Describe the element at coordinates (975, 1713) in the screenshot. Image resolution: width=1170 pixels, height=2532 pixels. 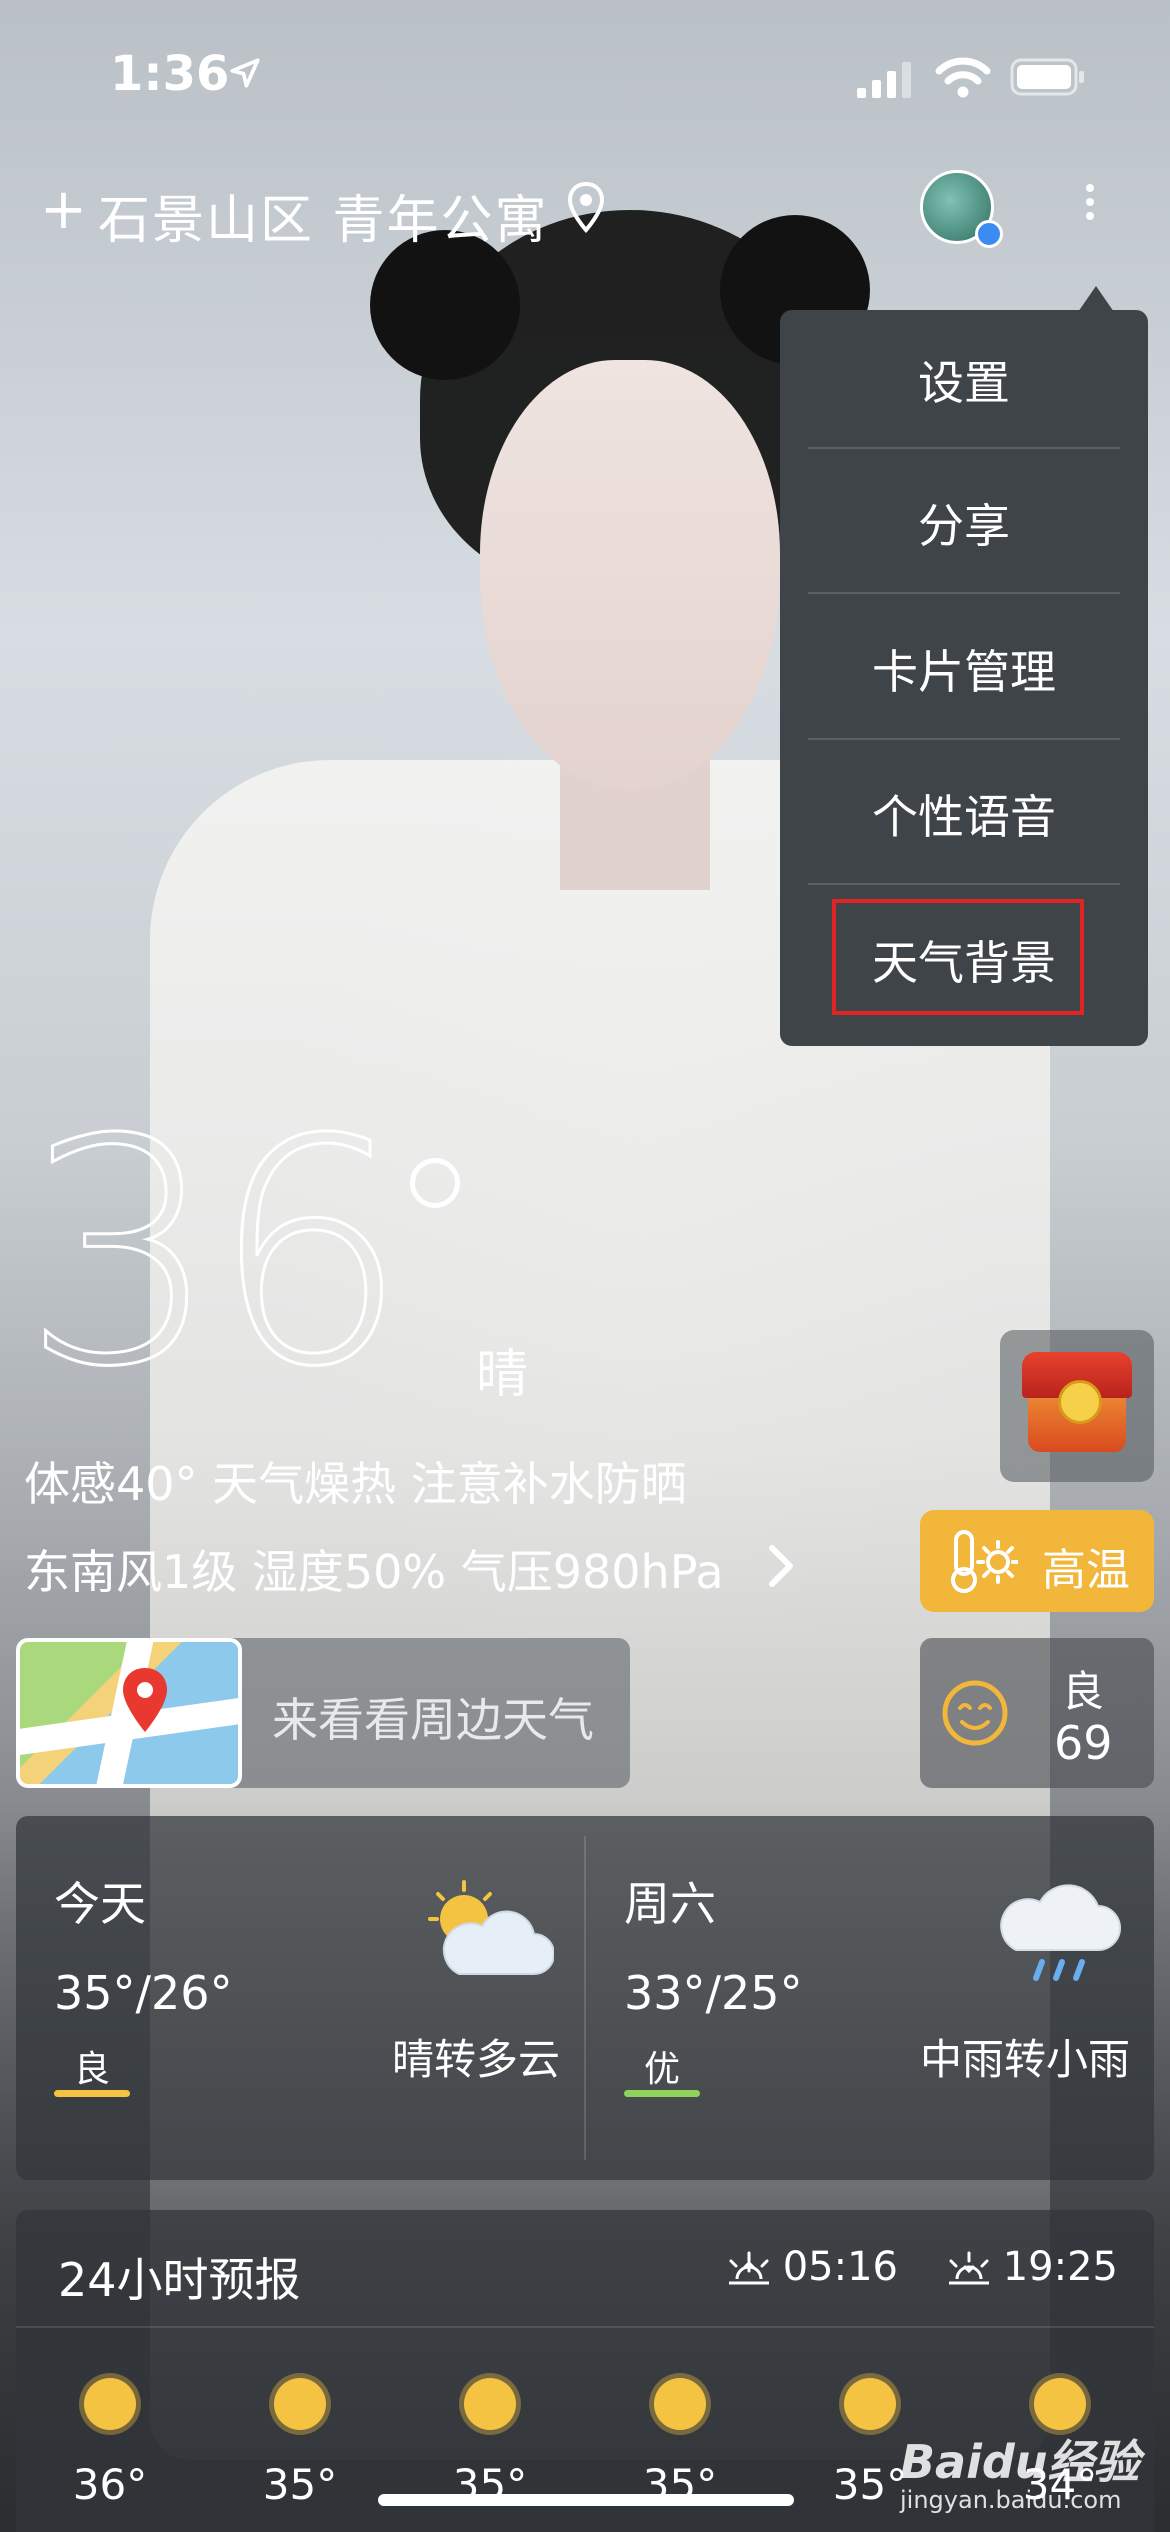
I see `air-quality-face-icon` at that location.